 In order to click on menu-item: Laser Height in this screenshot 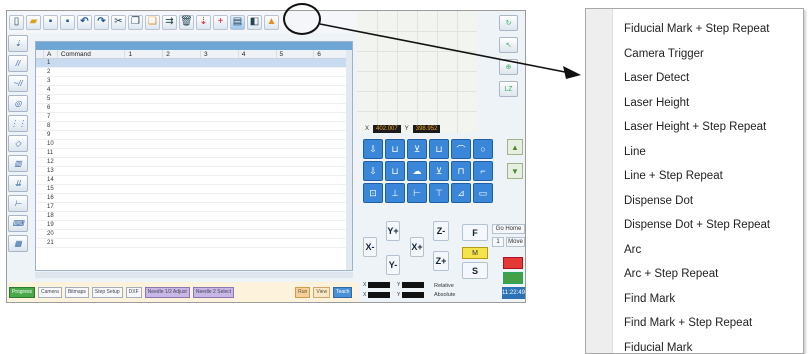, I will do `click(697, 107)`.